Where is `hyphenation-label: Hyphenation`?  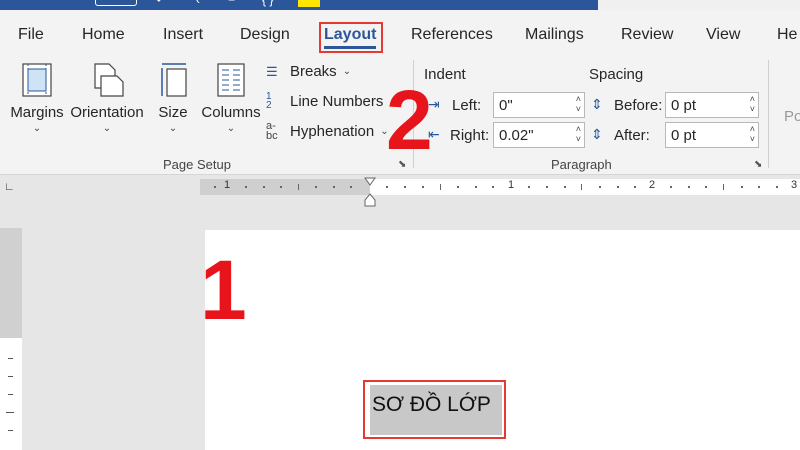 hyphenation-label: Hyphenation is located at coordinates (332, 131).